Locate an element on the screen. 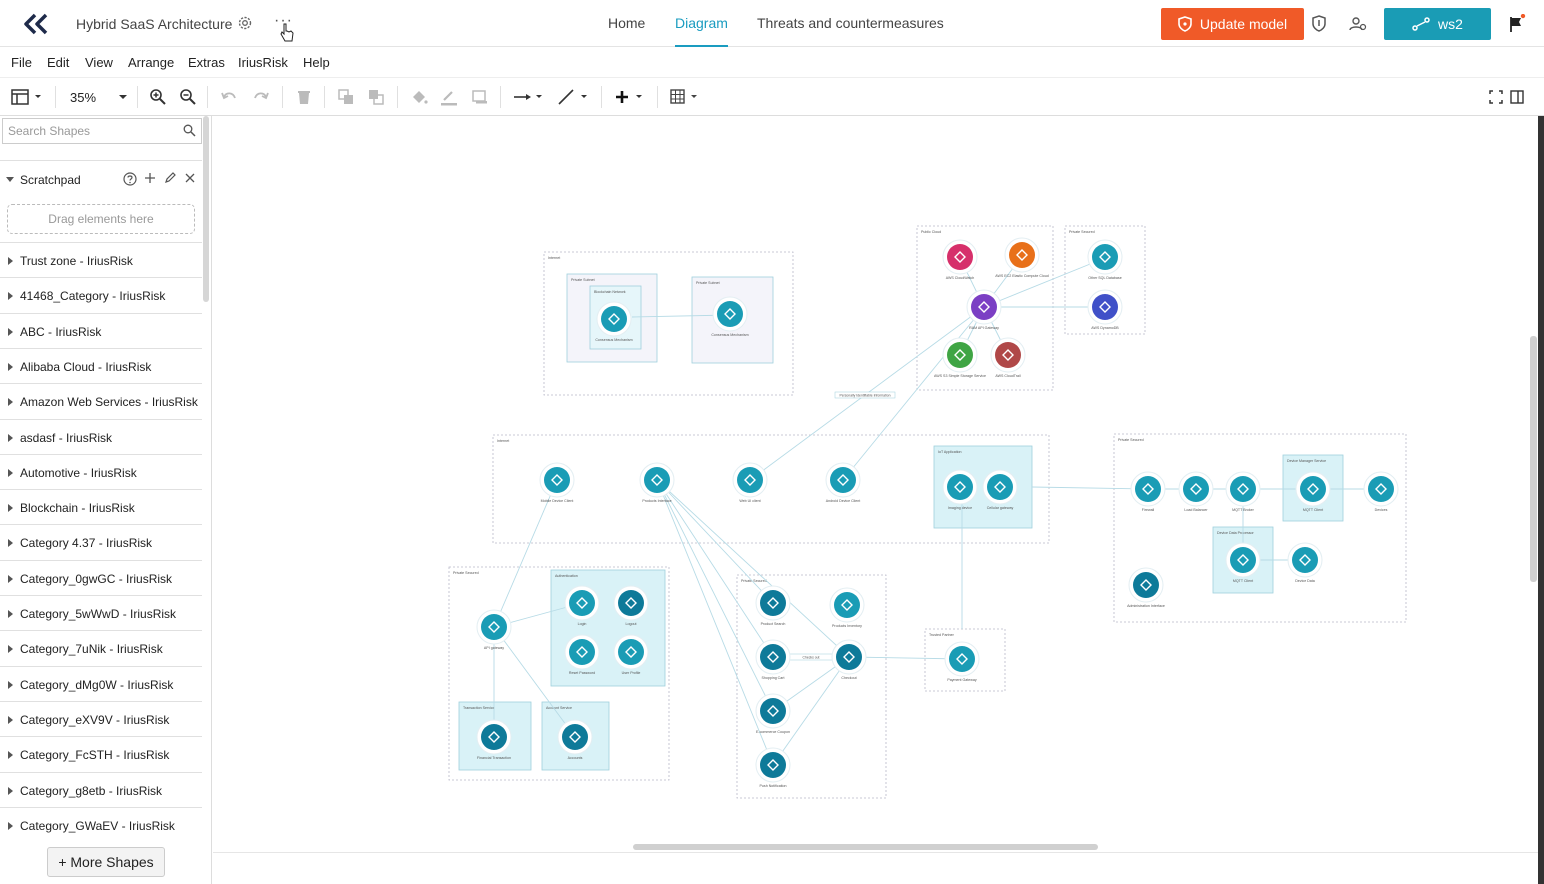 This screenshot has height=884, width=1544. library-item: Blockchain - IriusRisk is located at coordinates (101, 506).